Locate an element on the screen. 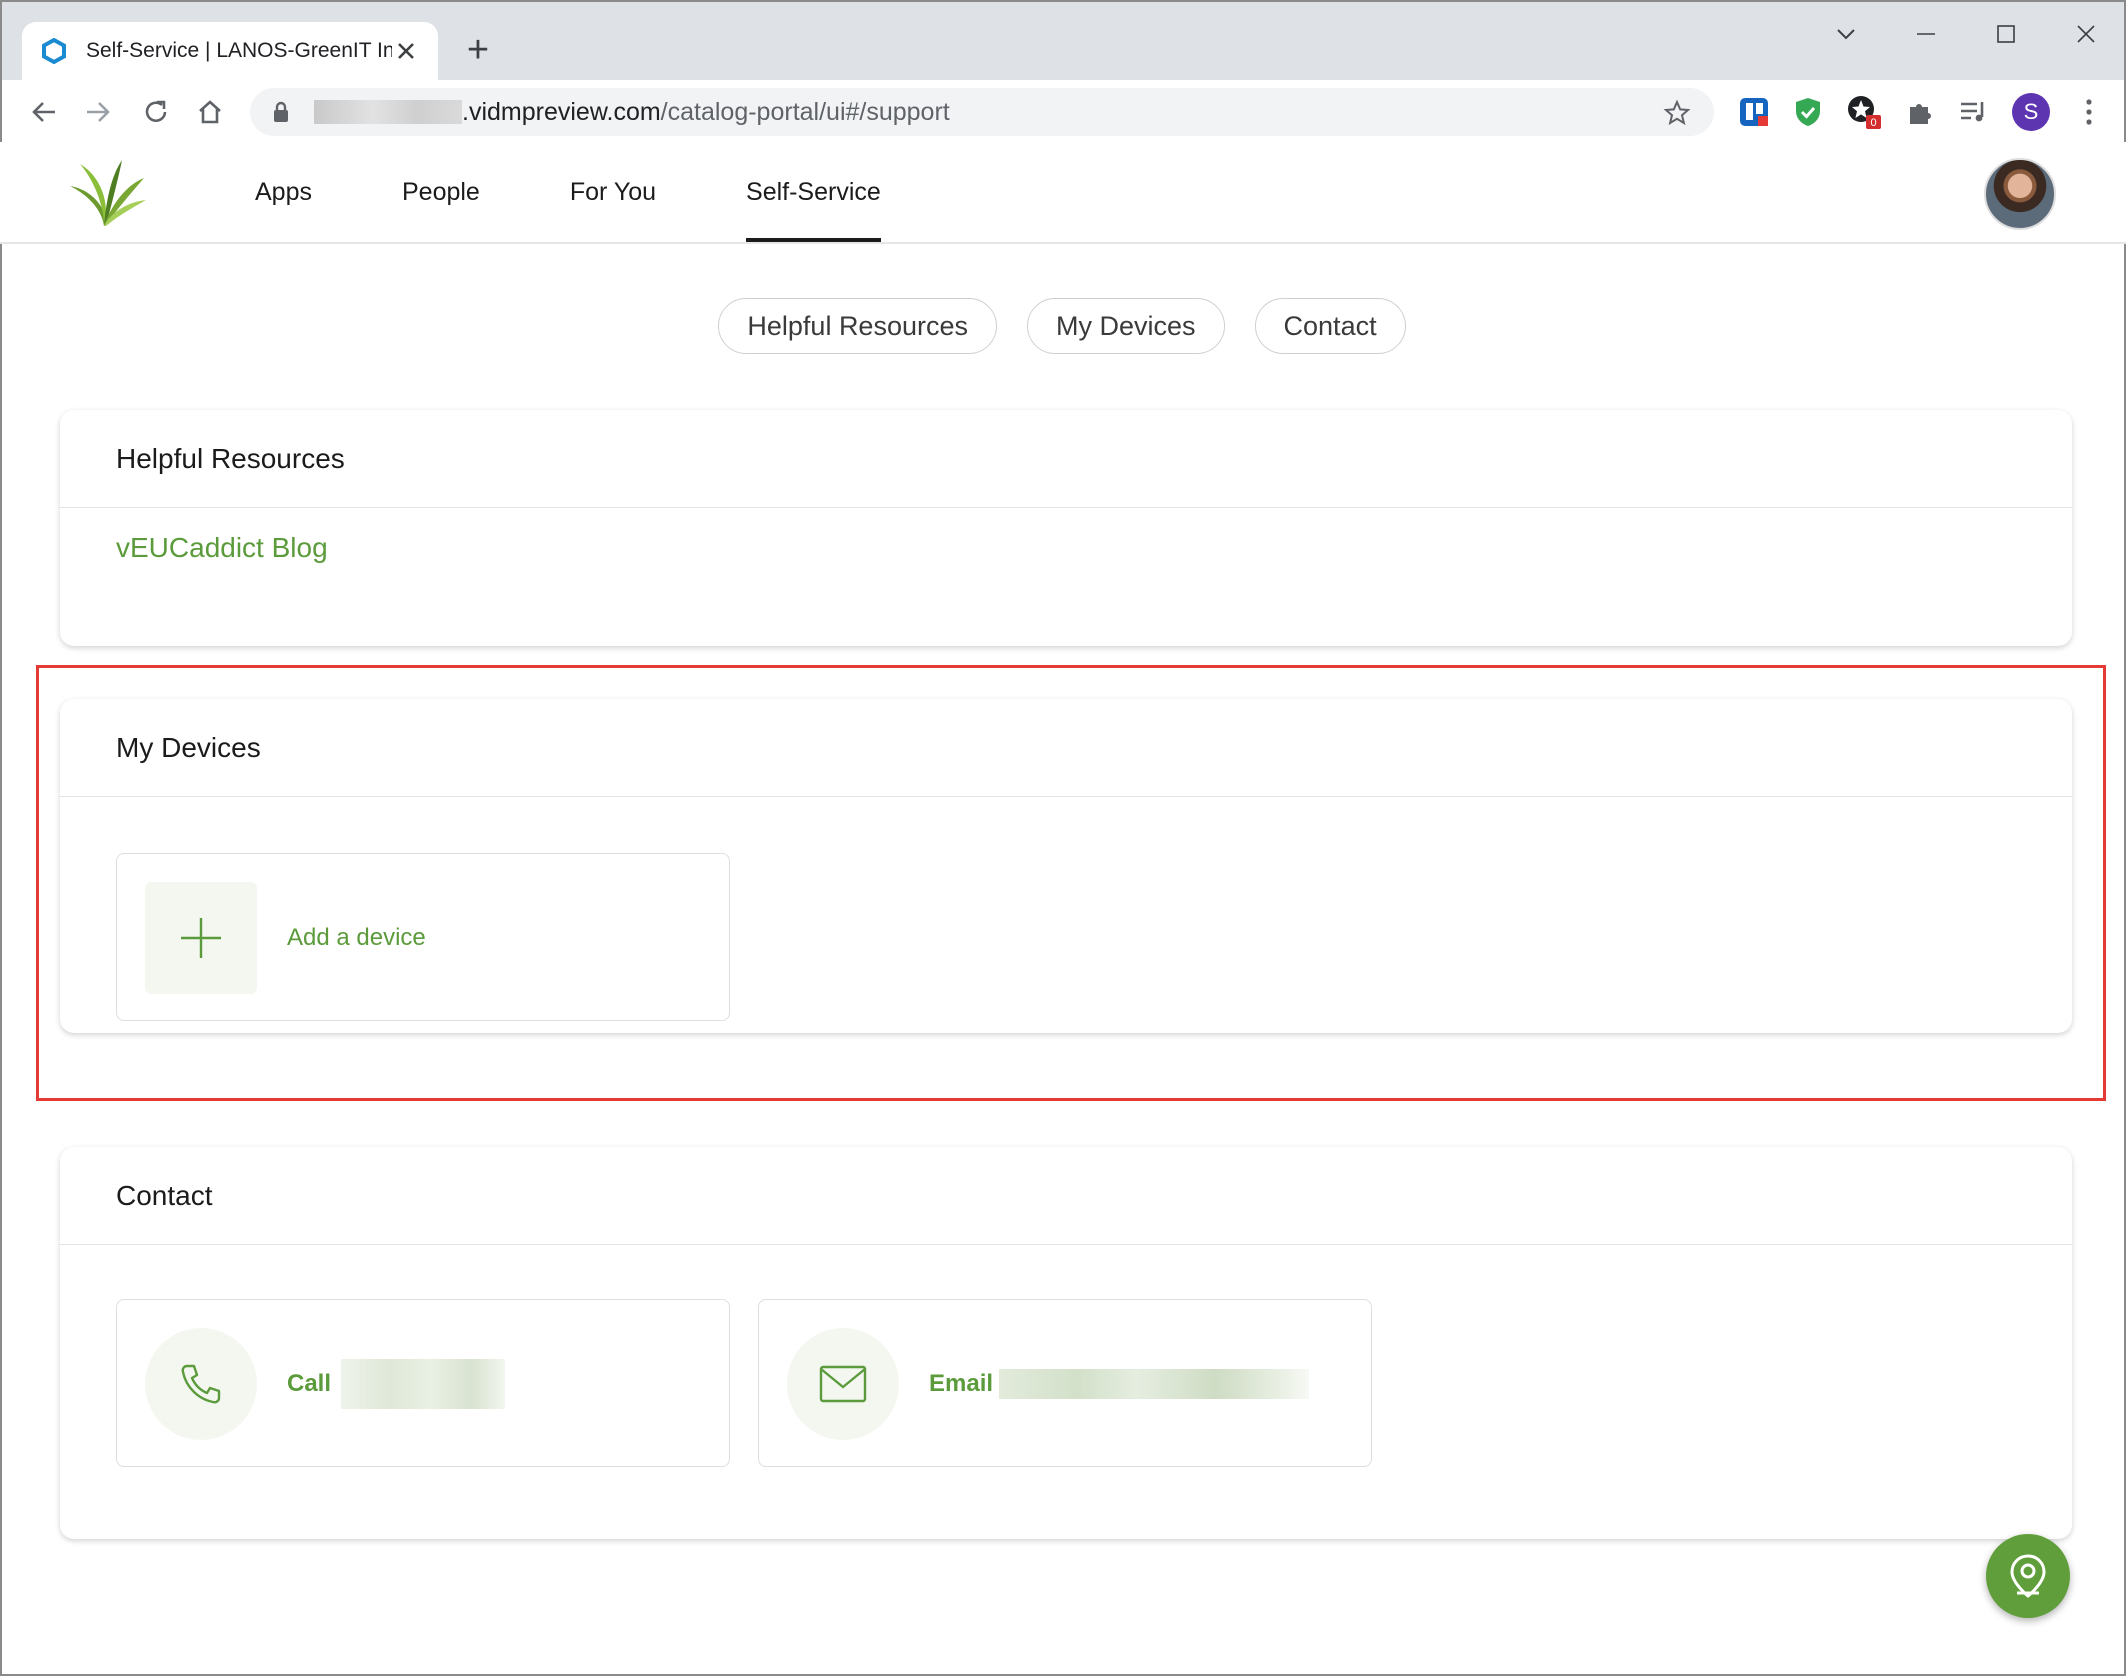 The height and width of the screenshot is (1676, 2126). tab-close-icon is located at coordinates (406, 51).